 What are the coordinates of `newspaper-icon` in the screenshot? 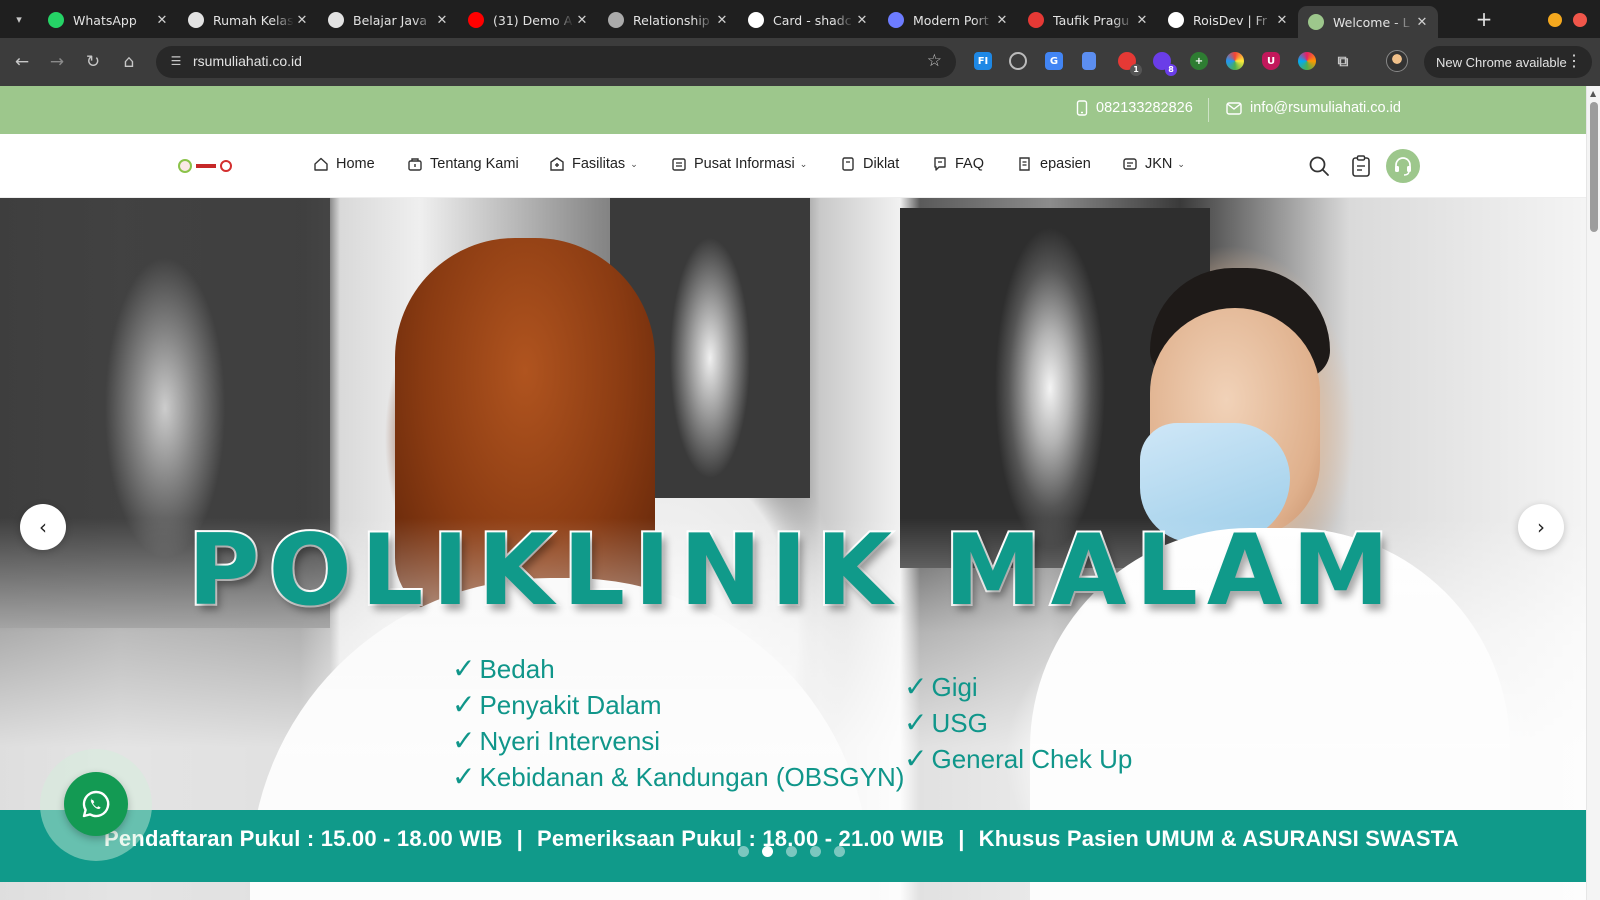 It's located at (679, 164).